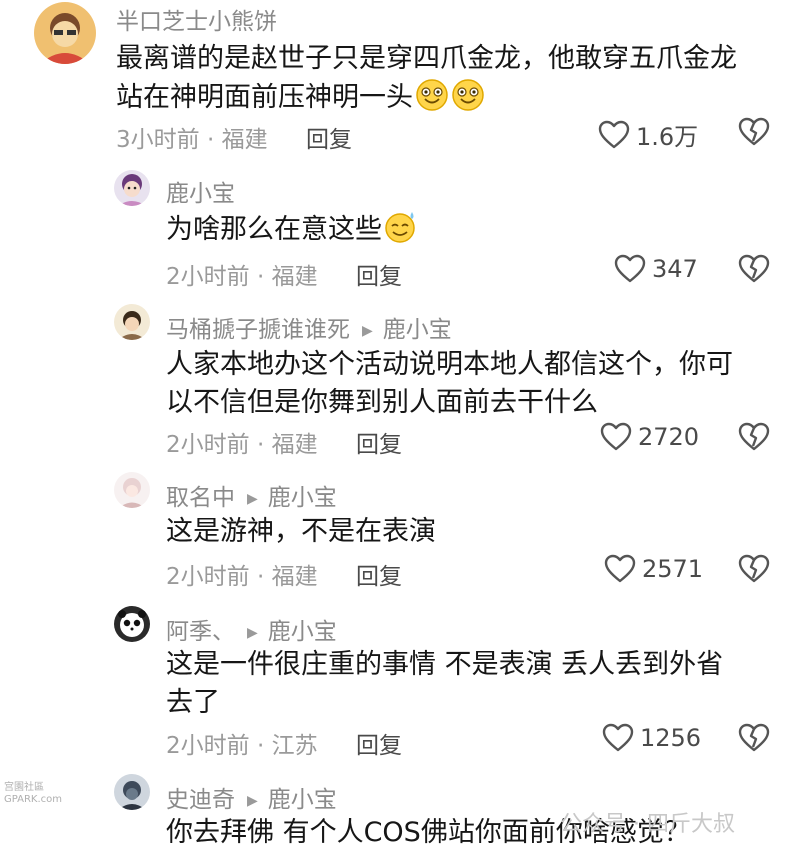  What do you see at coordinates (200, 191) in the screenshot?
I see `comment-author: 鹿小宝` at bounding box center [200, 191].